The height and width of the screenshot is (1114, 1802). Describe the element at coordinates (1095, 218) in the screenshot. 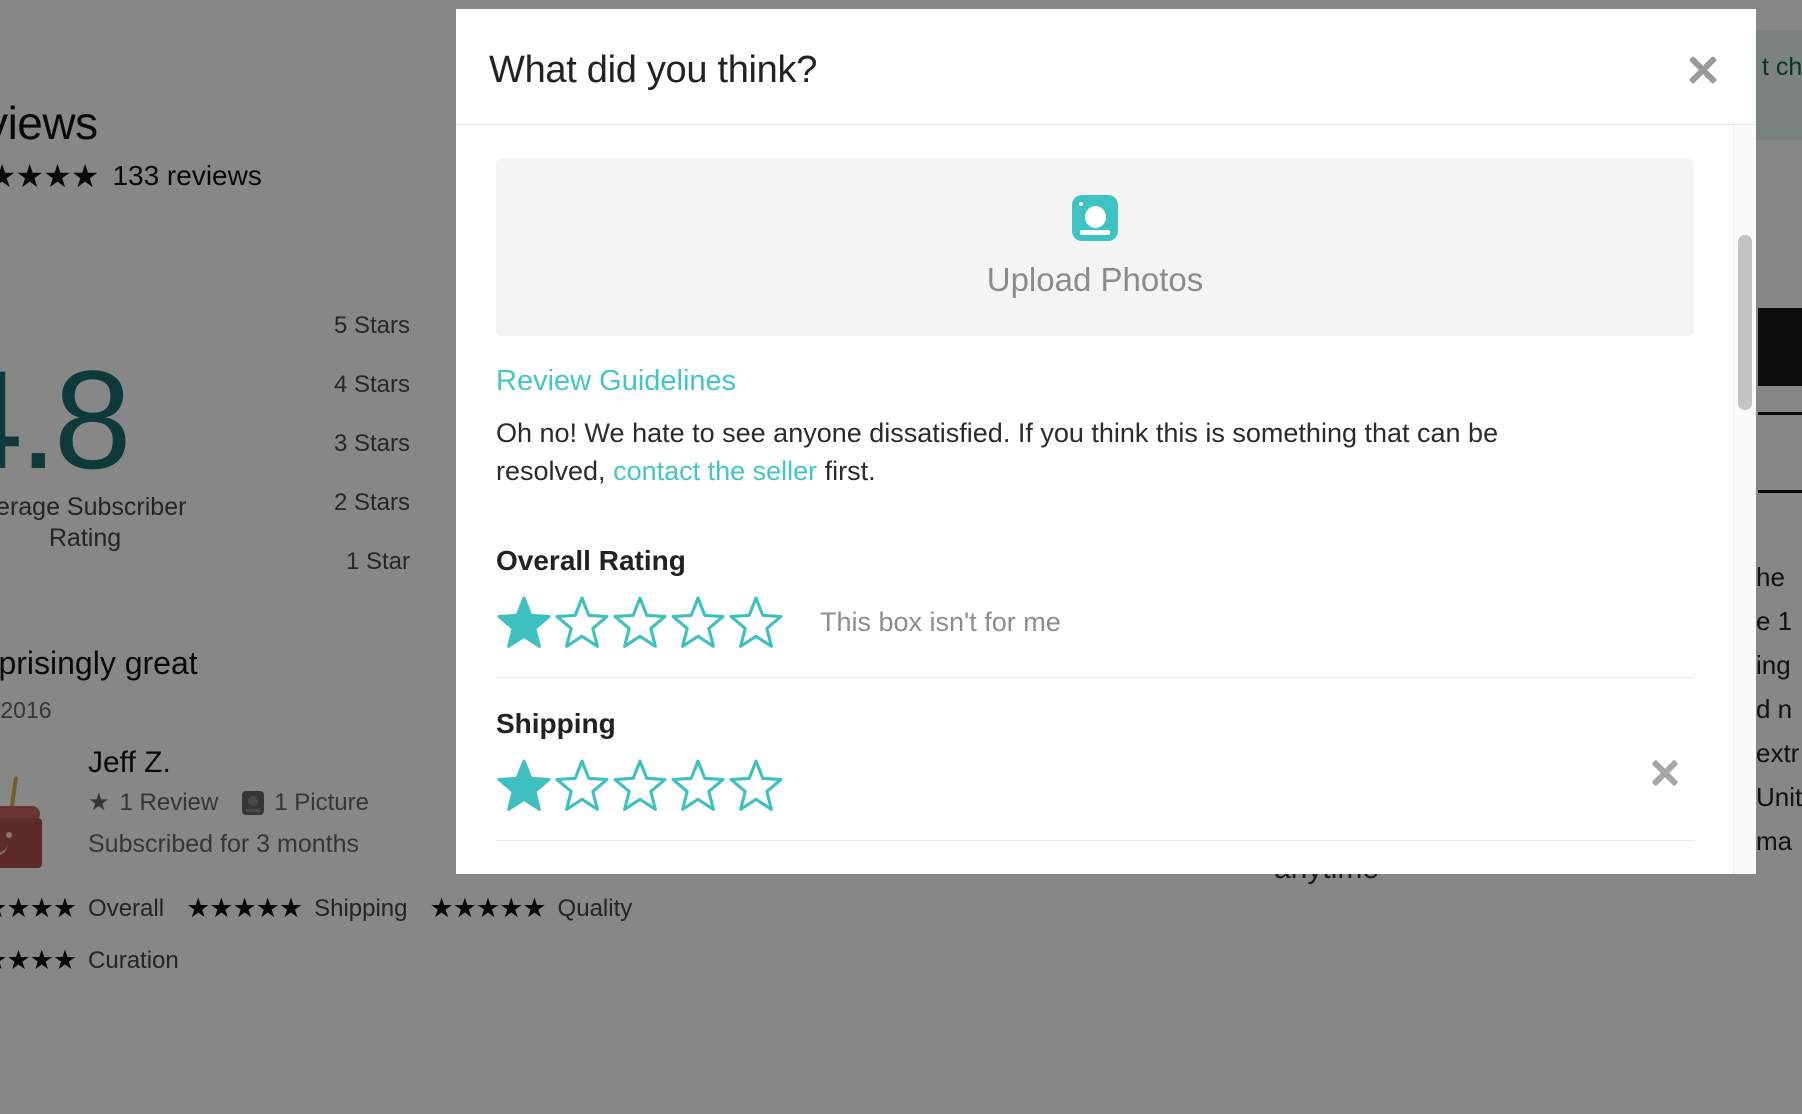

I see `camera-icon` at that location.